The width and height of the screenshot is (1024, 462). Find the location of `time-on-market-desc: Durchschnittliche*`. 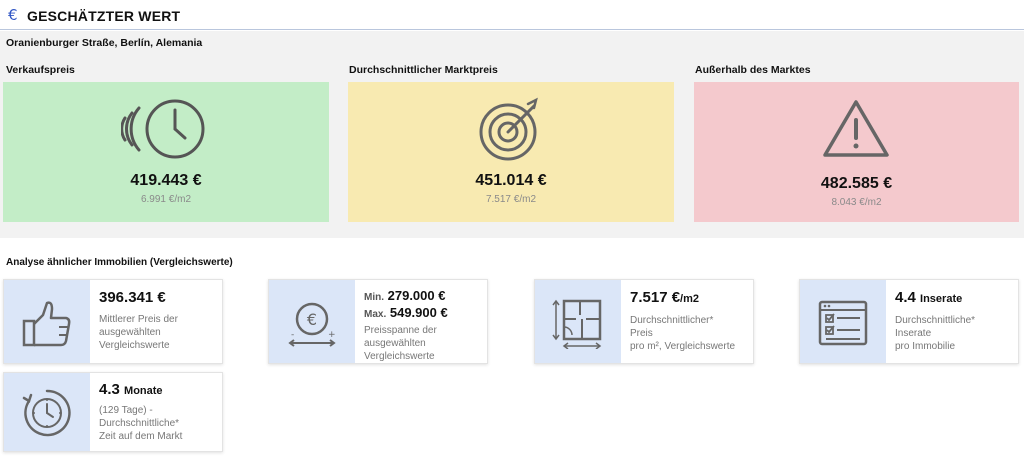

time-on-market-desc: Durchschnittliche* is located at coordinates (139, 423).